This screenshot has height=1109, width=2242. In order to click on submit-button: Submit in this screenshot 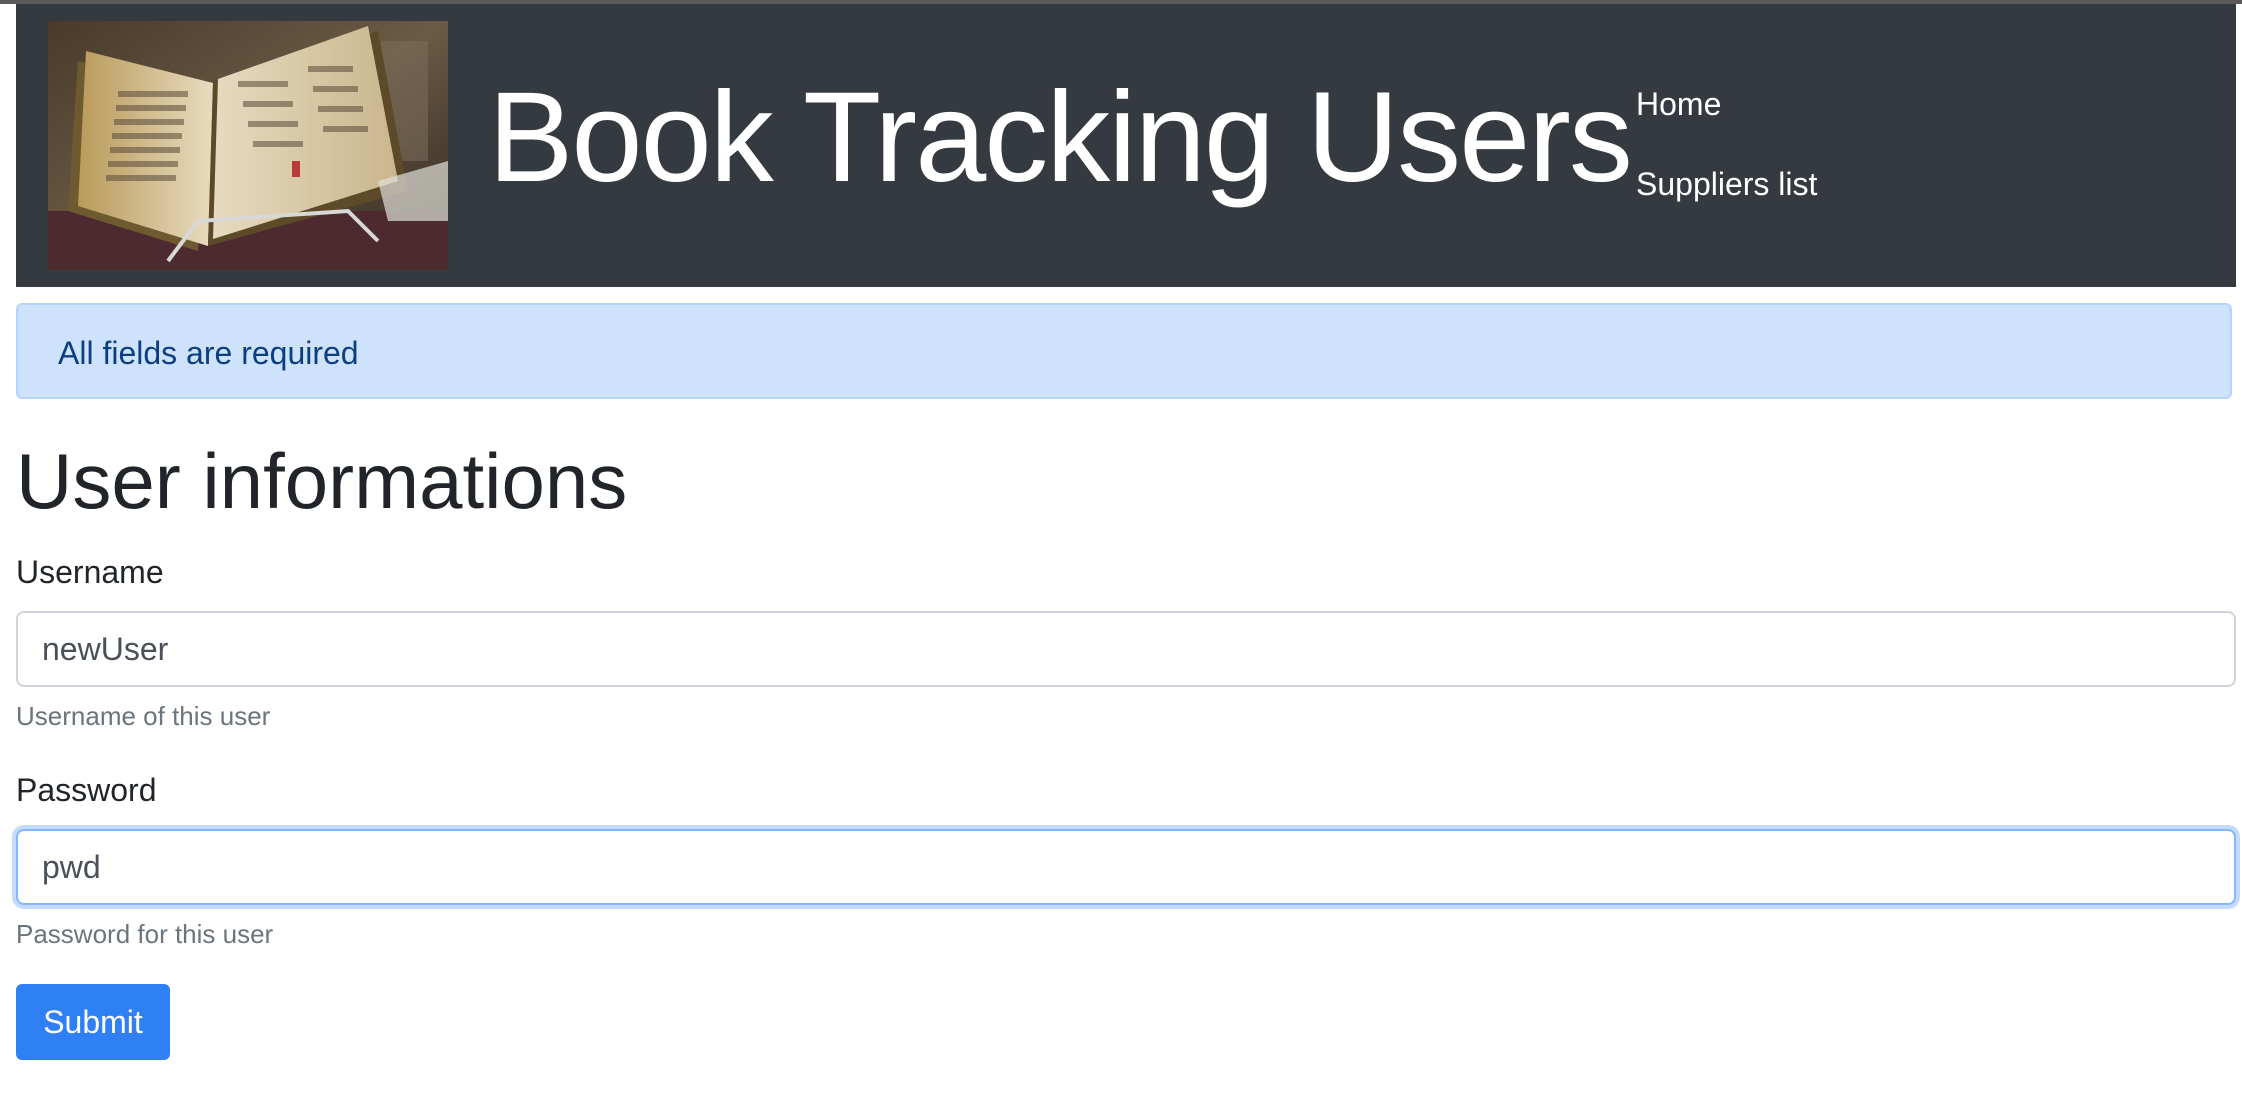, I will do `click(93, 1022)`.